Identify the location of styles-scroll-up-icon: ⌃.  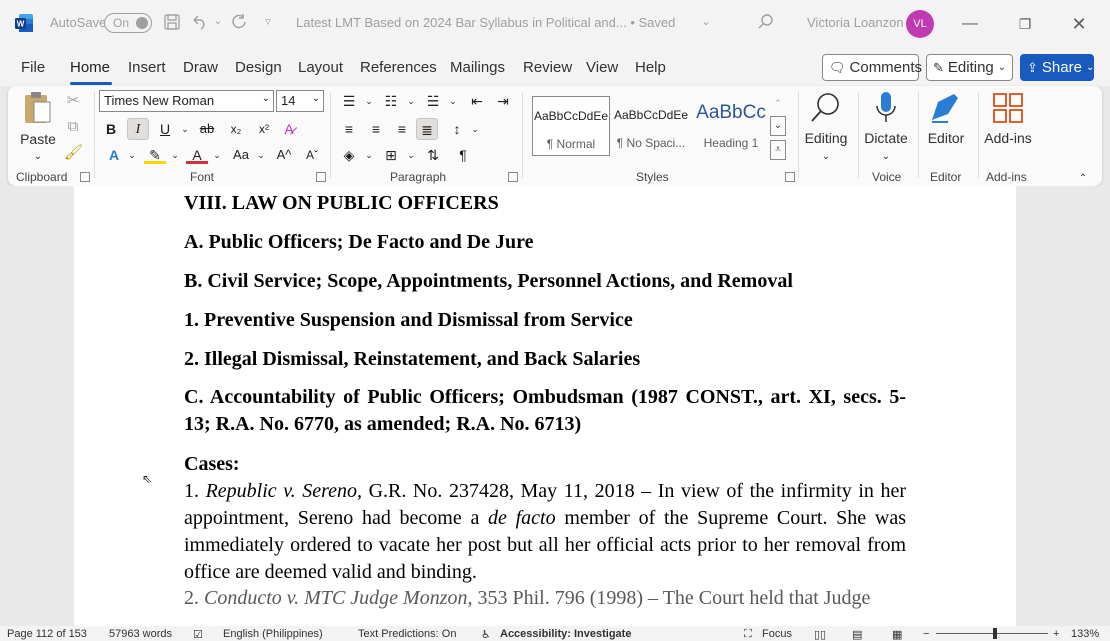
(778, 103).